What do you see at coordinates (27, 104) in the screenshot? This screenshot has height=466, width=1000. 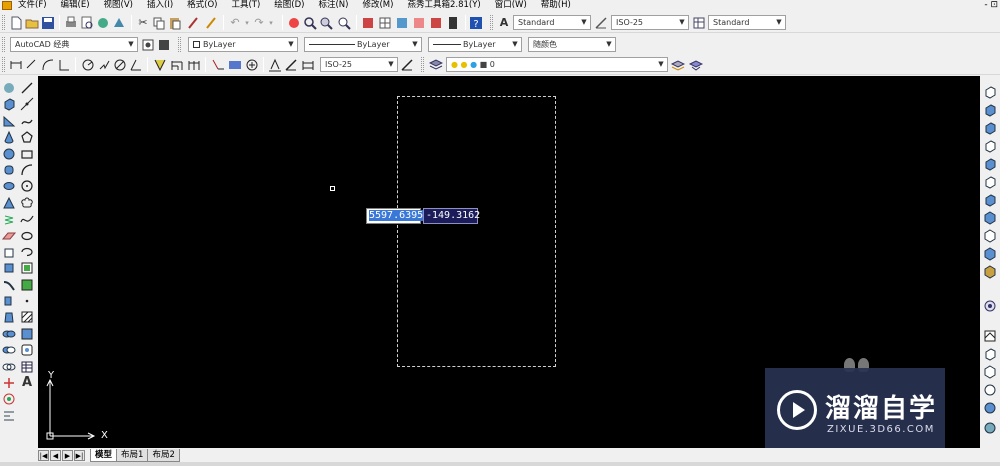 I see `construction-line-icon` at bounding box center [27, 104].